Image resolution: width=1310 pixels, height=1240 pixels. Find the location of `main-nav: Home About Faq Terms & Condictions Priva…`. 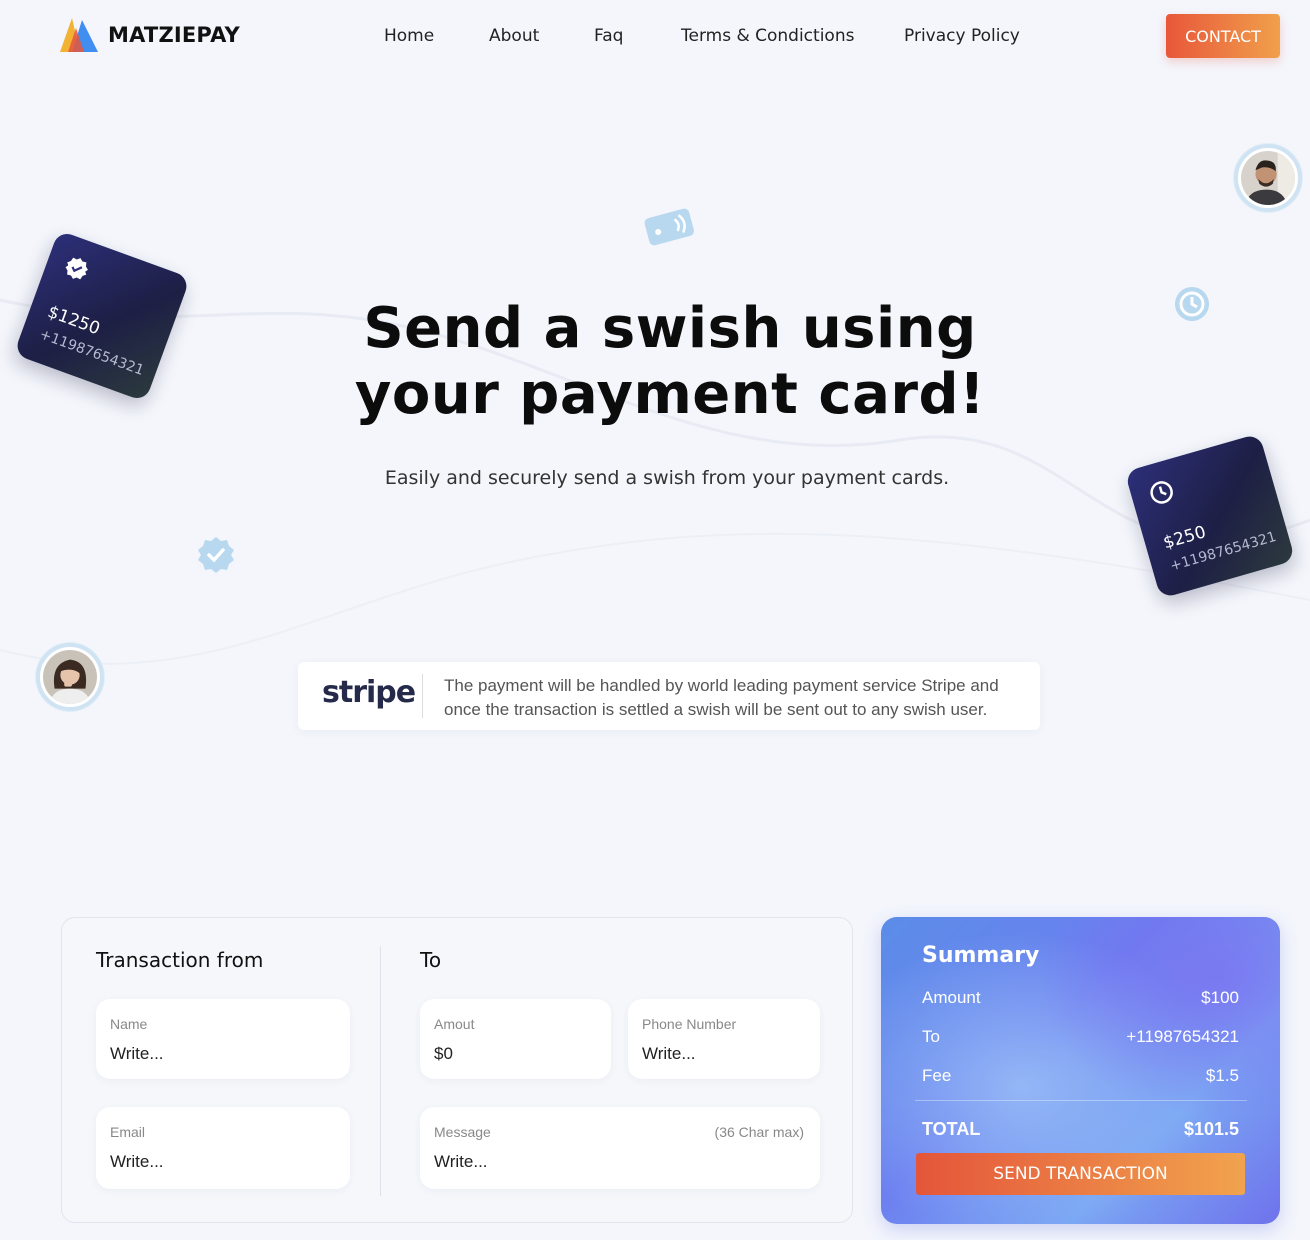

main-nav: Home About Faq Terms & Condictions Priva… is located at coordinates (655, 38).